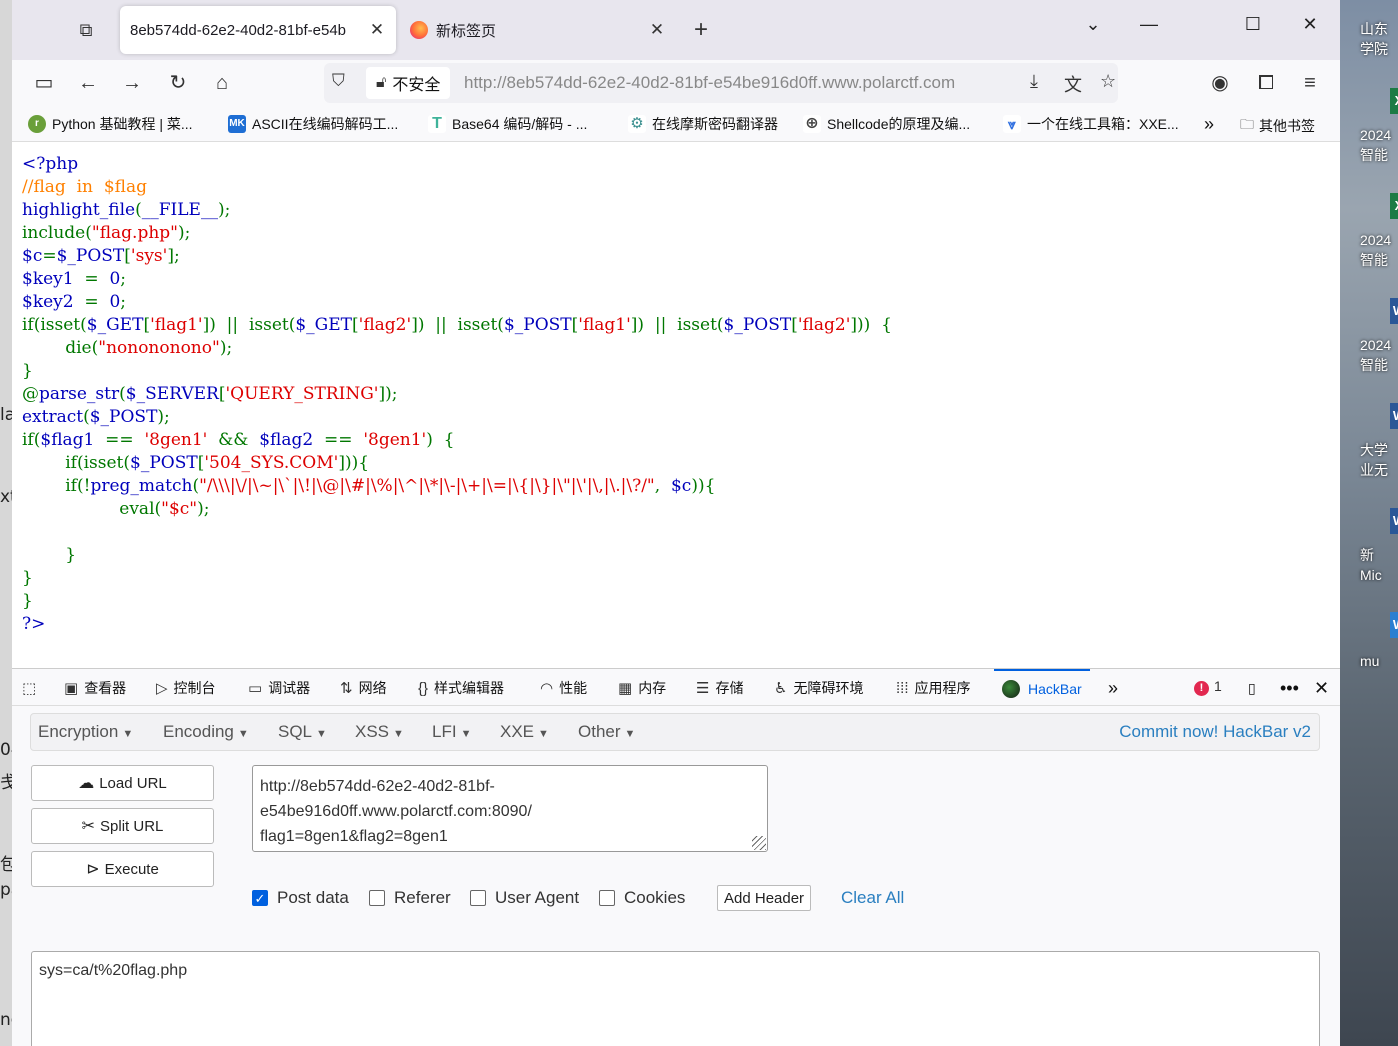 Image resolution: width=1398 pixels, height=1046 pixels. What do you see at coordinates (1379, 450) in the screenshot?
I see `desktop-label: 大学` at bounding box center [1379, 450].